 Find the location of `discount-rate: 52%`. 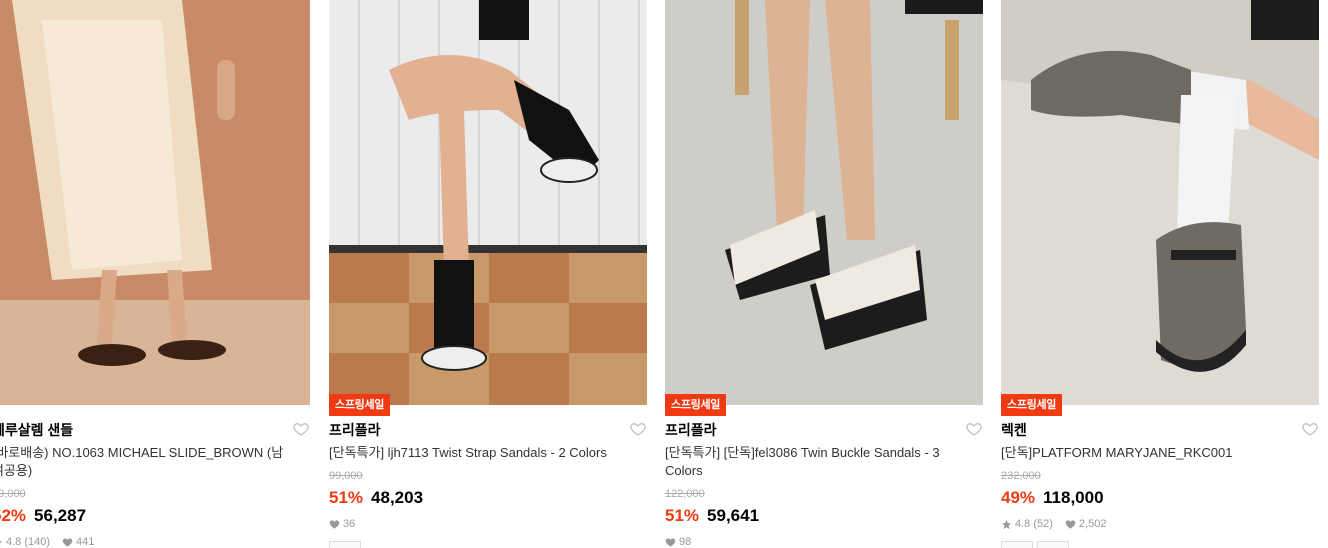

discount-rate: 52% is located at coordinates (13, 515).